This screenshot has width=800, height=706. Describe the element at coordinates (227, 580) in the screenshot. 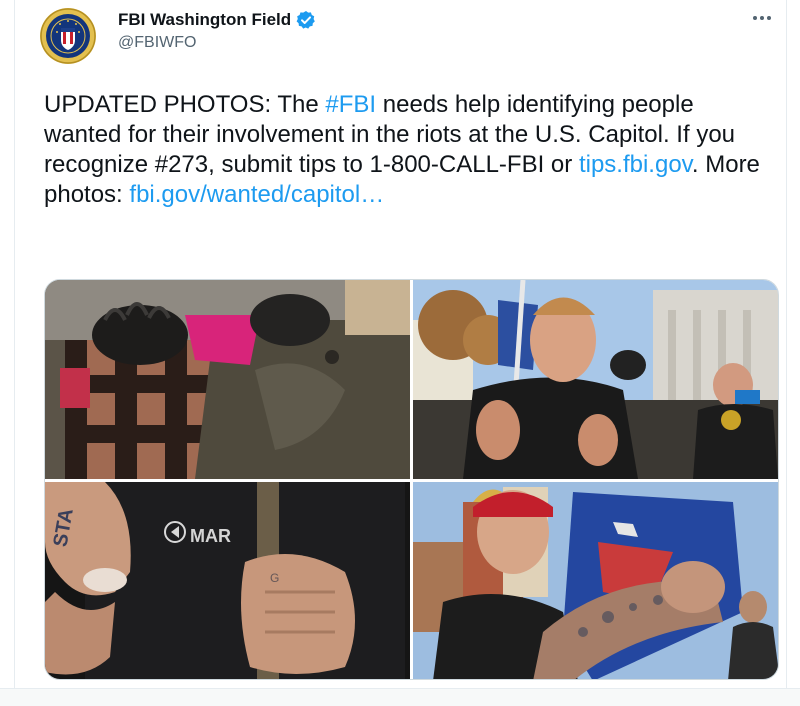

I see `photo-3: MAR G STA` at that location.